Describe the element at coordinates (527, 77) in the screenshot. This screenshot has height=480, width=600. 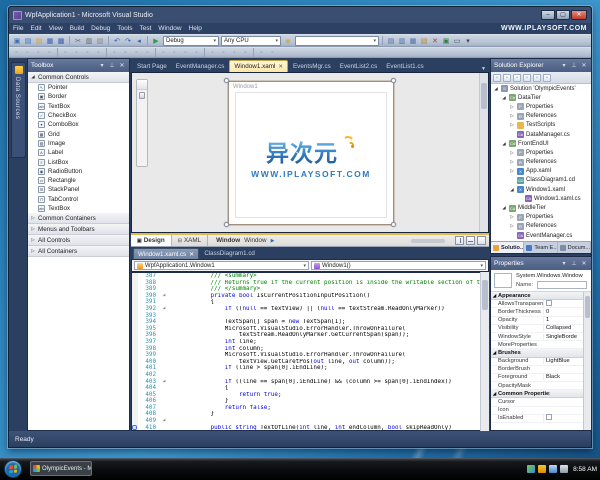
I see `view-class-diagram-icon: ▫` at that location.